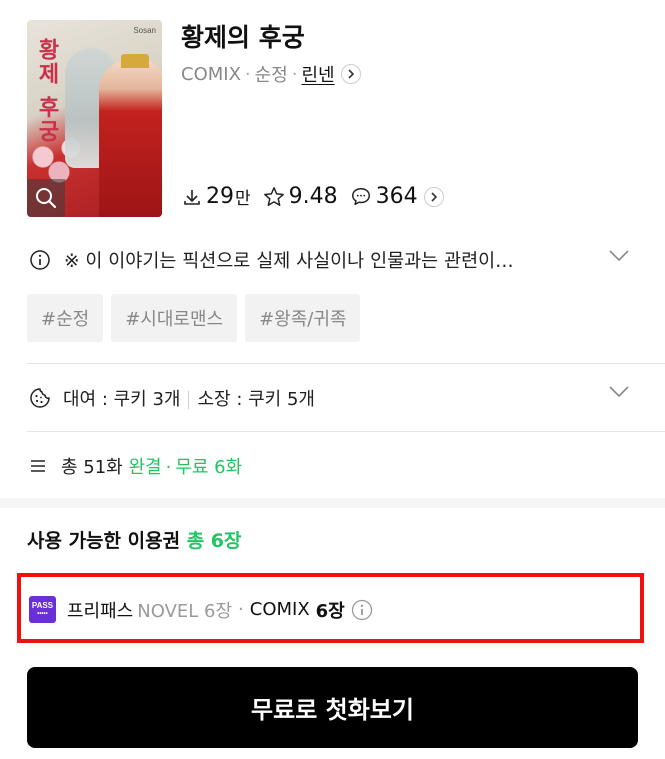 The height and width of the screenshot is (759, 665). What do you see at coordinates (360, 196) in the screenshot?
I see `comment-icon` at bounding box center [360, 196].